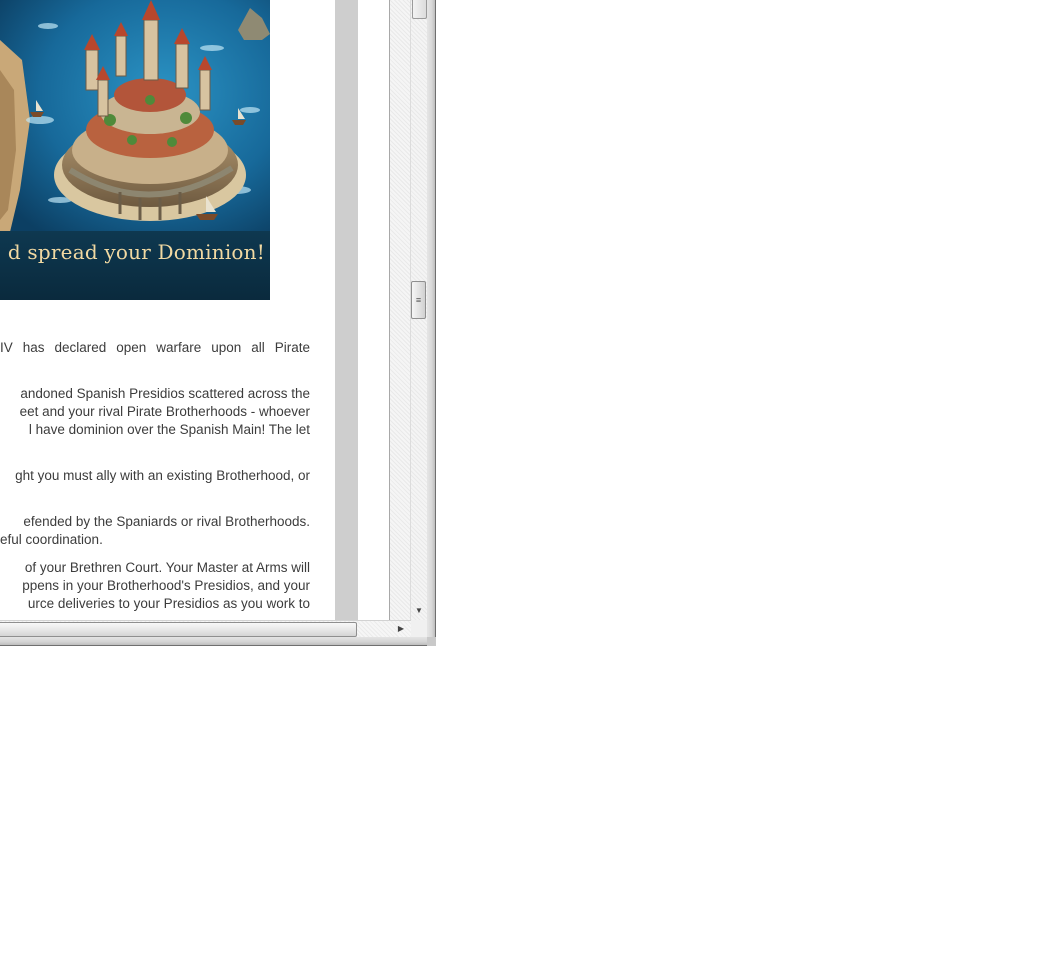 This screenshot has height=974, width=1062. What do you see at coordinates (400, 310) in the screenshot?
I see `inner-scroll-track` at bounding box center [400, 310].